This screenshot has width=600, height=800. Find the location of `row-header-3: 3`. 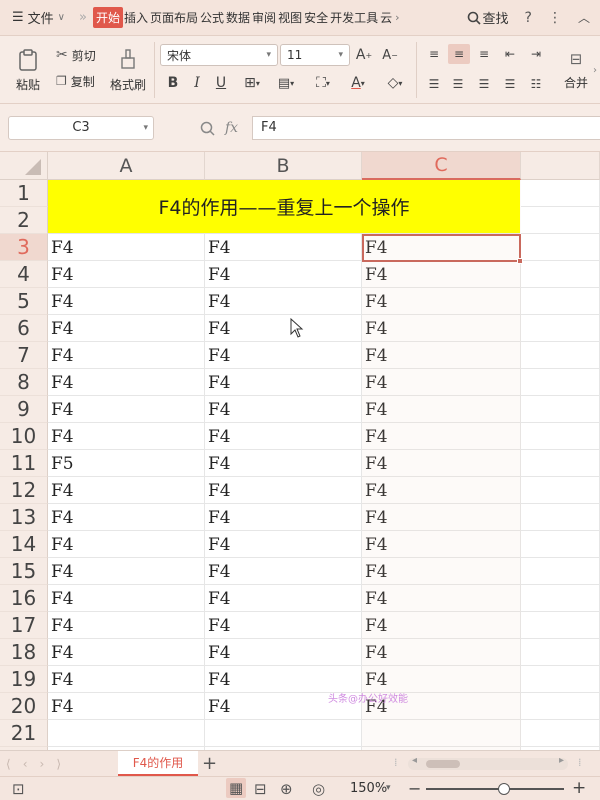

row-header-3: 3 is located at coordinates (24, 247).